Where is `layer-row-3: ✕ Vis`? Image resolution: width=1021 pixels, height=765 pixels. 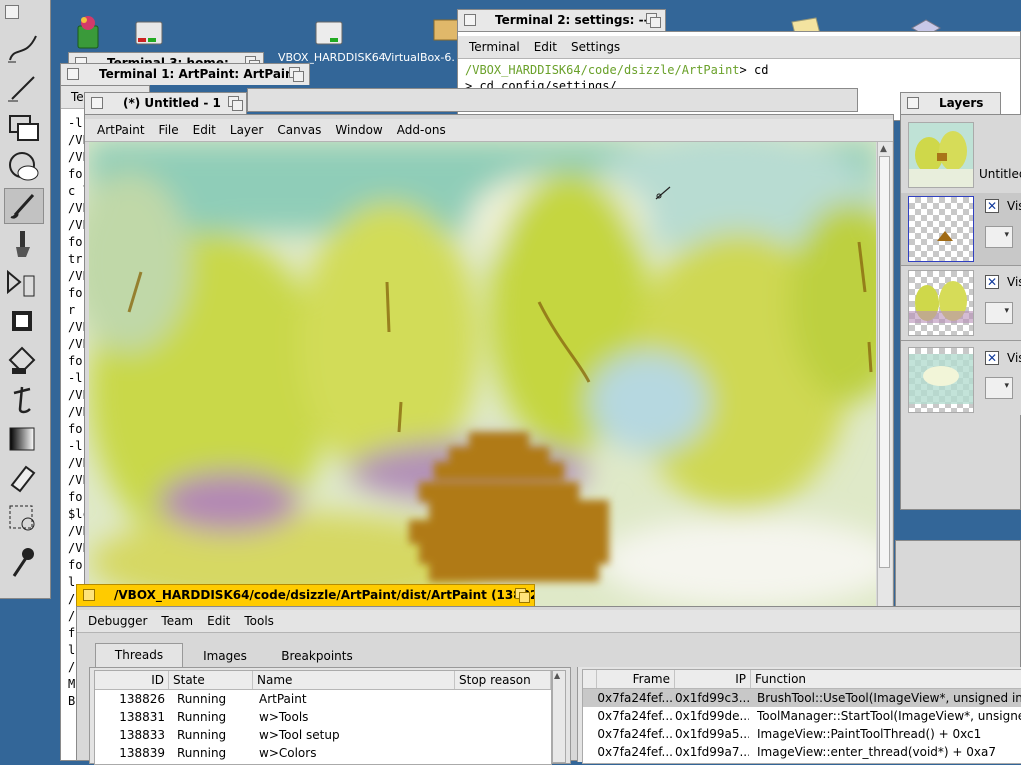
layer-row-3: ✕ Vis is located at coordinates (961, 377).